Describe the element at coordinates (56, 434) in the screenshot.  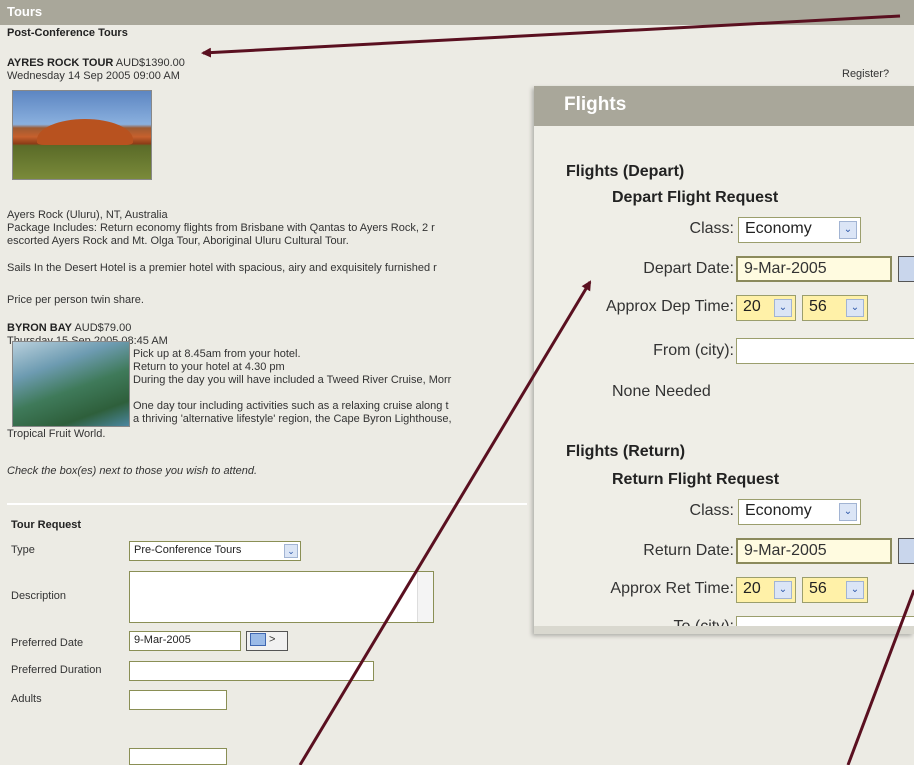
I see `tour2-line6: Tropical Fruit World.` at that location.